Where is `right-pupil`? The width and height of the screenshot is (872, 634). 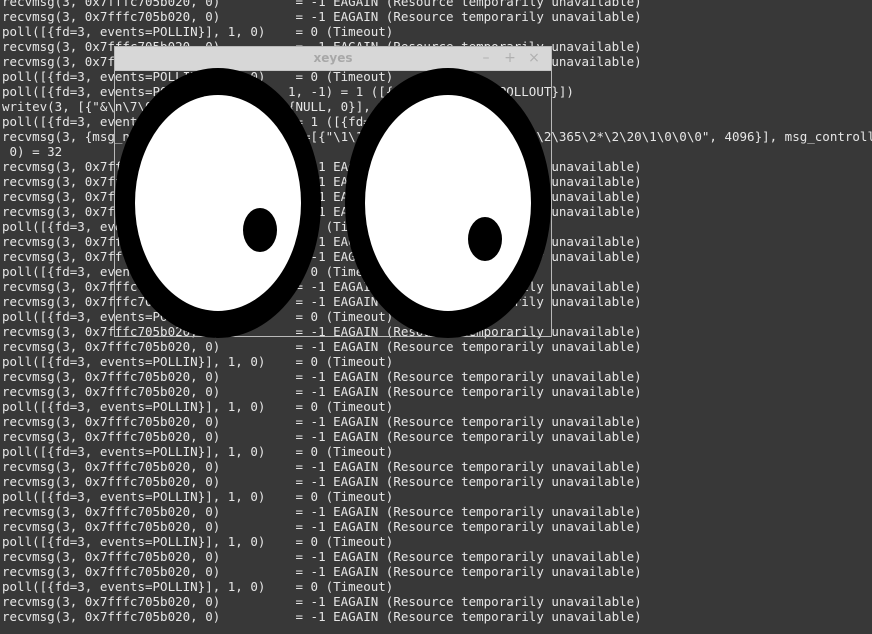
right-pupil is located at coordinates (485, 239).